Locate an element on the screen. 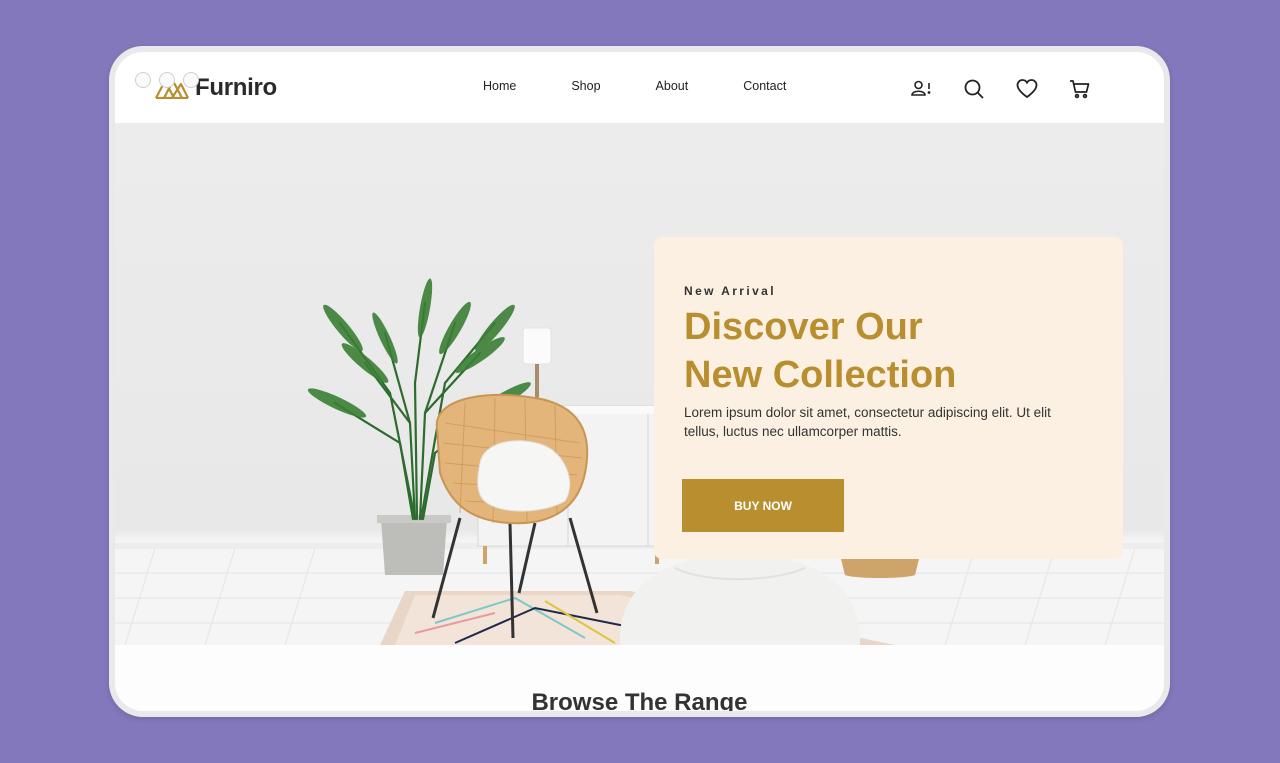 This screenshot has width=1280, height=763. nav-contact: Contact is located at coordinates (764, 86).